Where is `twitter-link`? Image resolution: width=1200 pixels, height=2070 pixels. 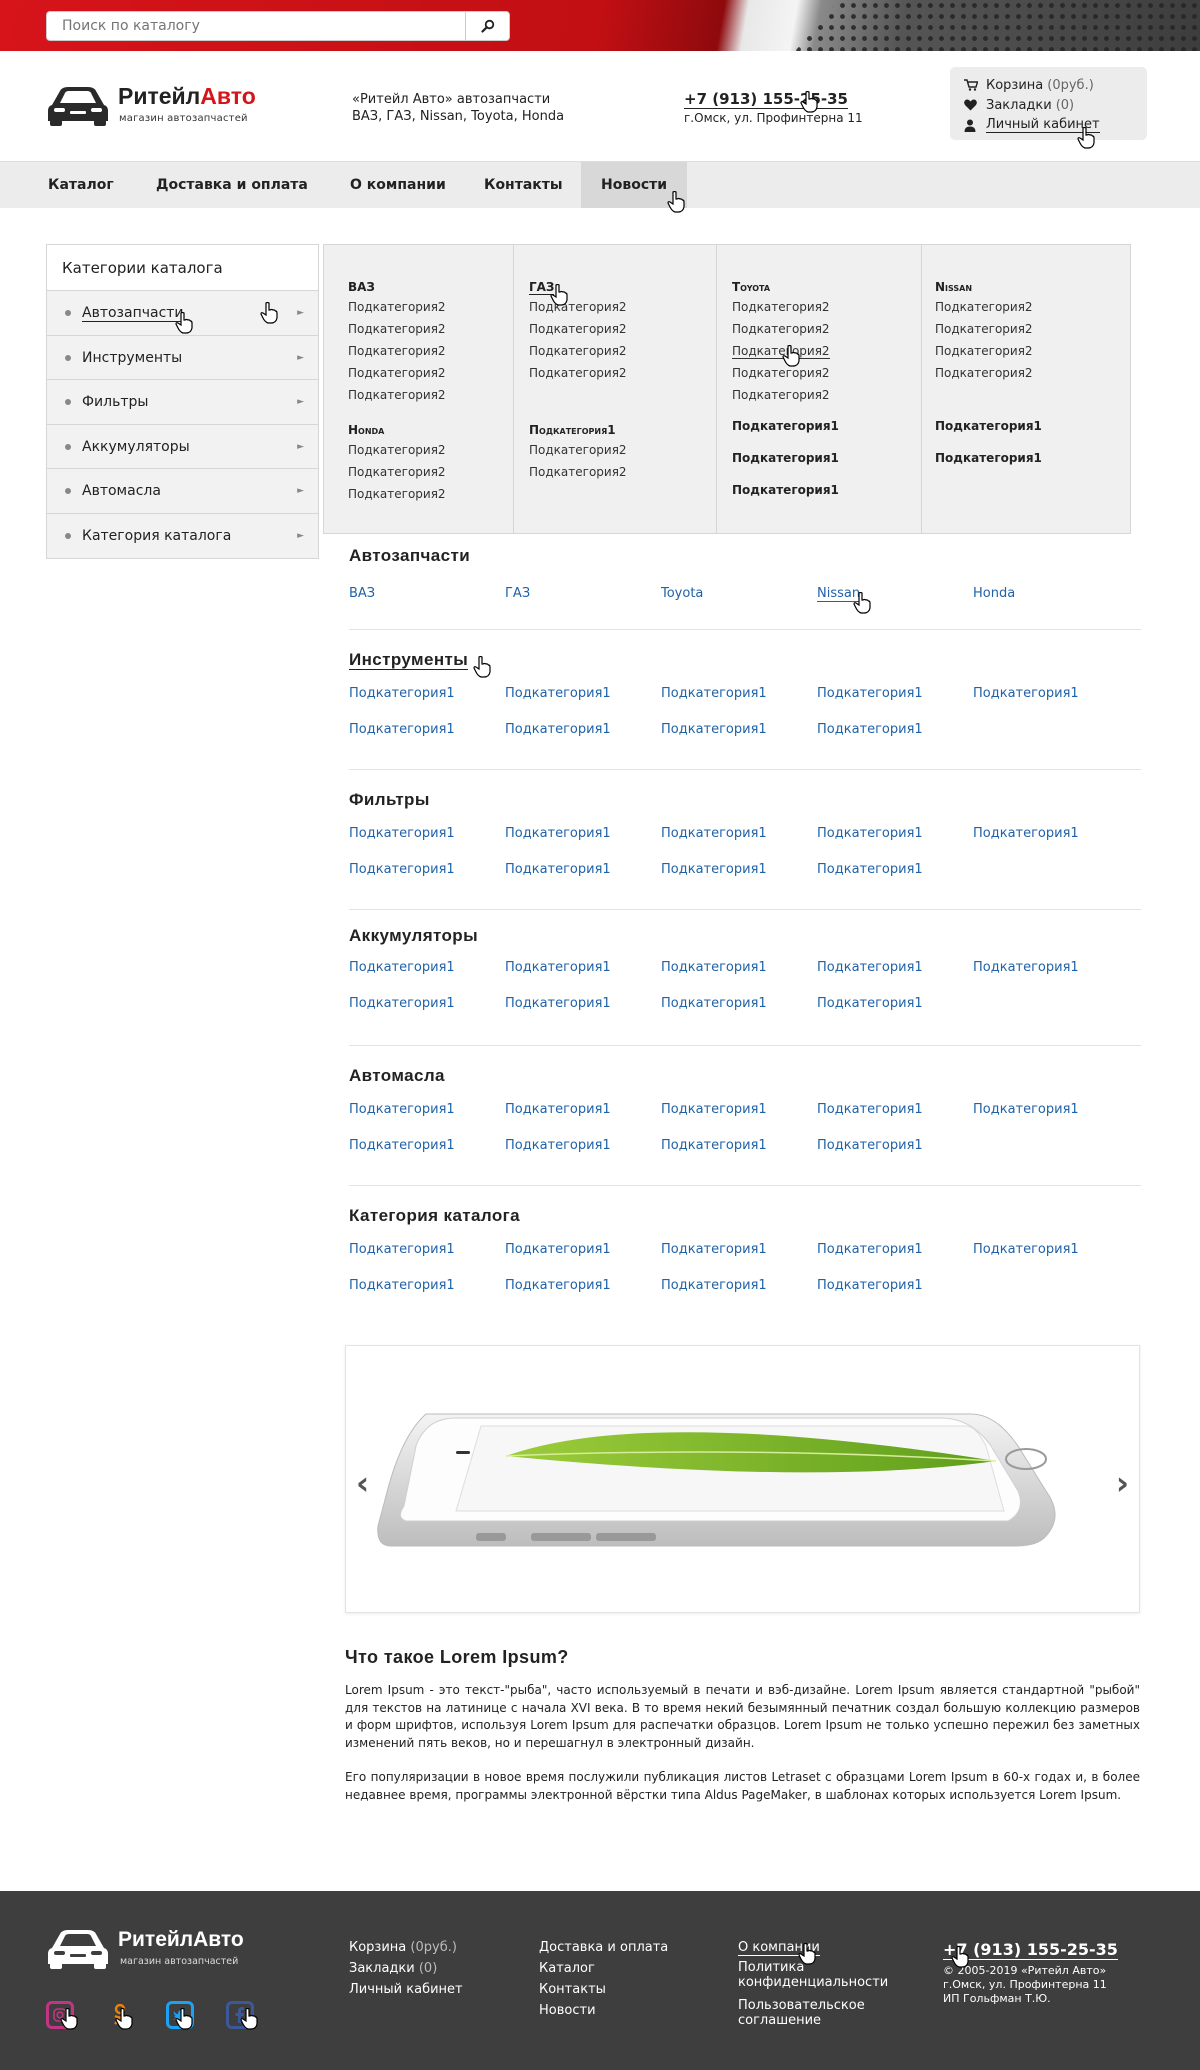
twitter-link is located at coordinates (180, 2015).